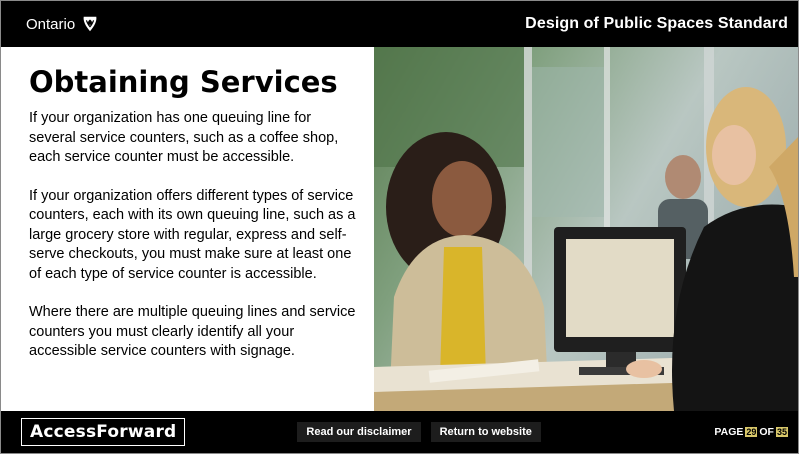 The height and width of the screenshot is (454, 799). What do you see at coordinates (359, 432) in the screenshot?
I see `read-disclaimer-button: Read our disclaimer` at bounding box center [359, 432].